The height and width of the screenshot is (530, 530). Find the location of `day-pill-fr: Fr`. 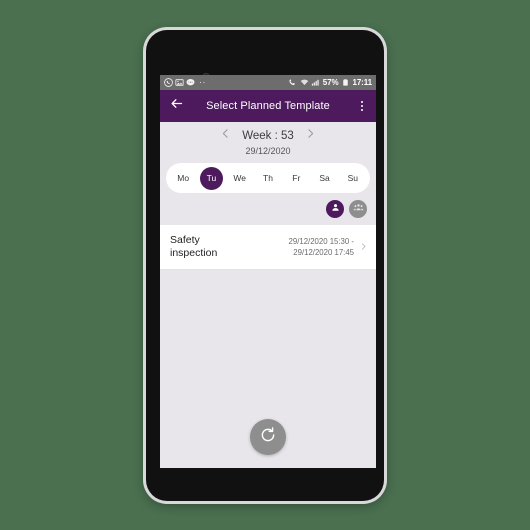

day-pill-fr: Fr is located at coordinates (296, 178).